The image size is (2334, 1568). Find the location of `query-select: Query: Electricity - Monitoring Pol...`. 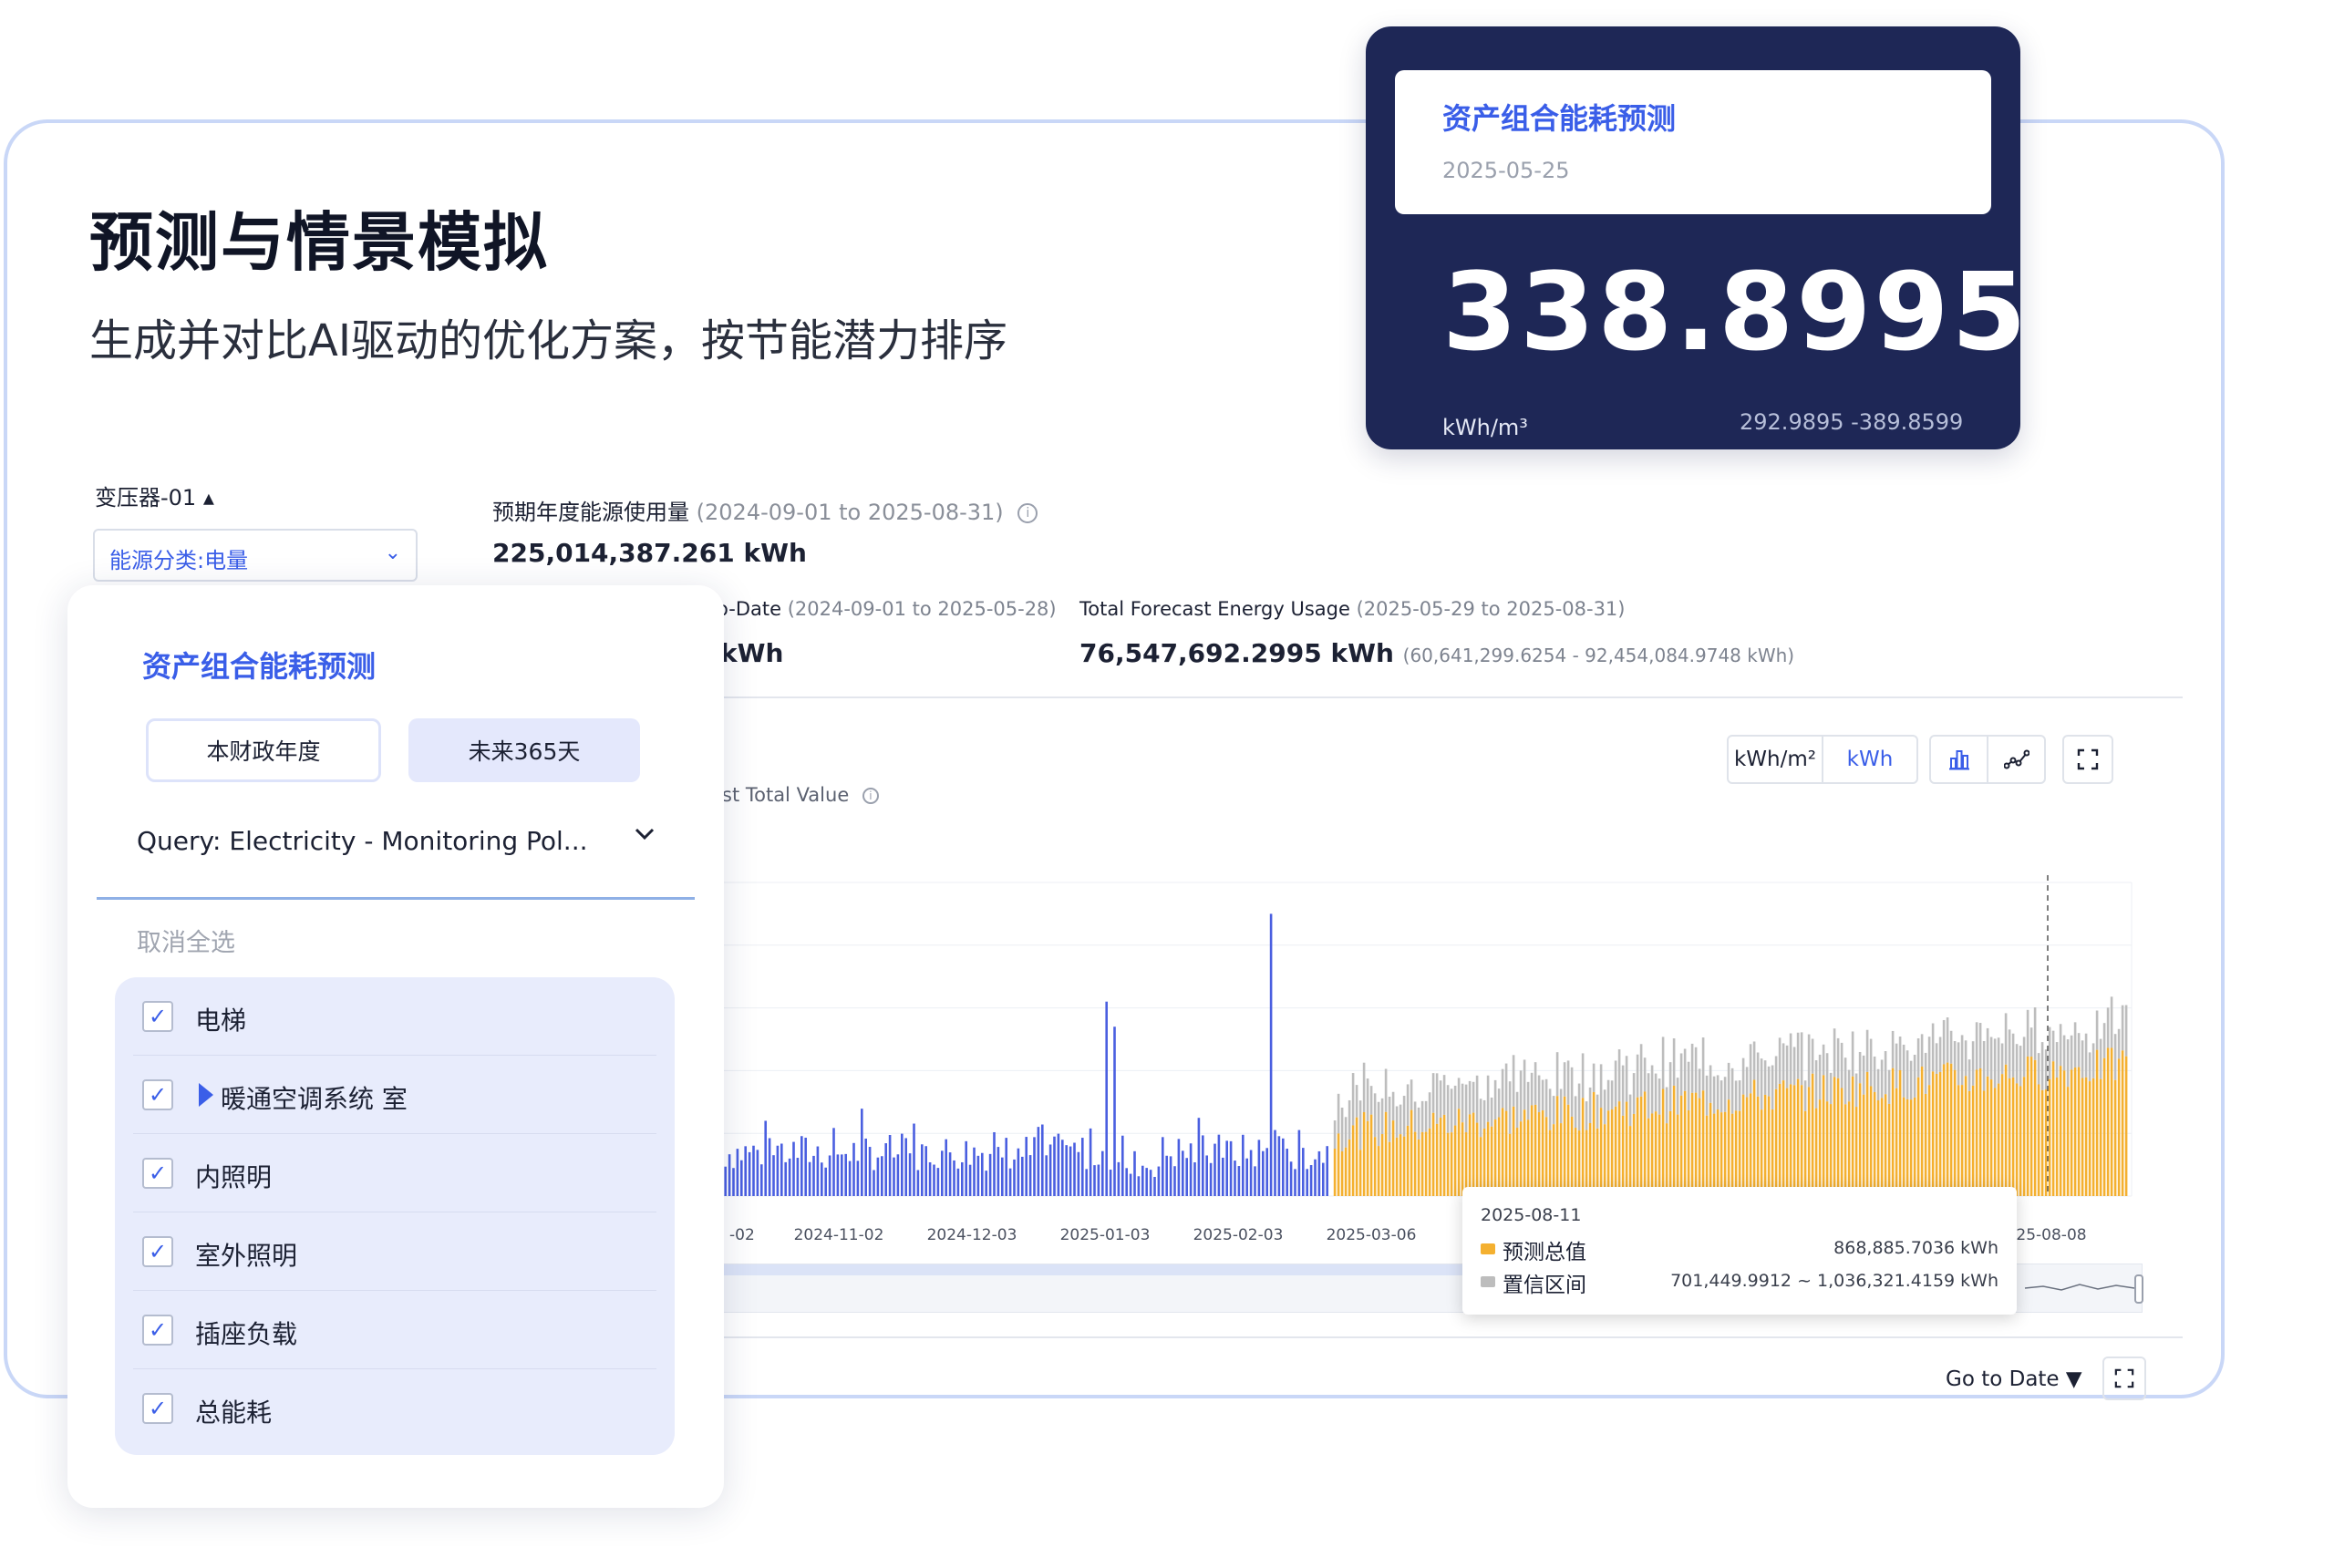

query-select: Query: Electricity - Monitoring Pol... is located at coordinates (363, 841).